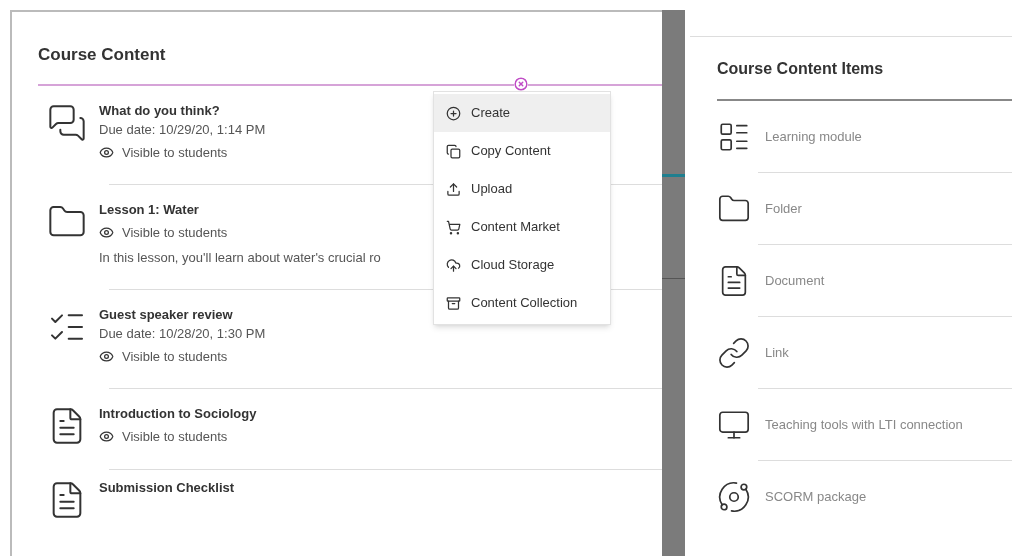  I want to click on item-title: Introduction to Sociology, so click(178, 413).